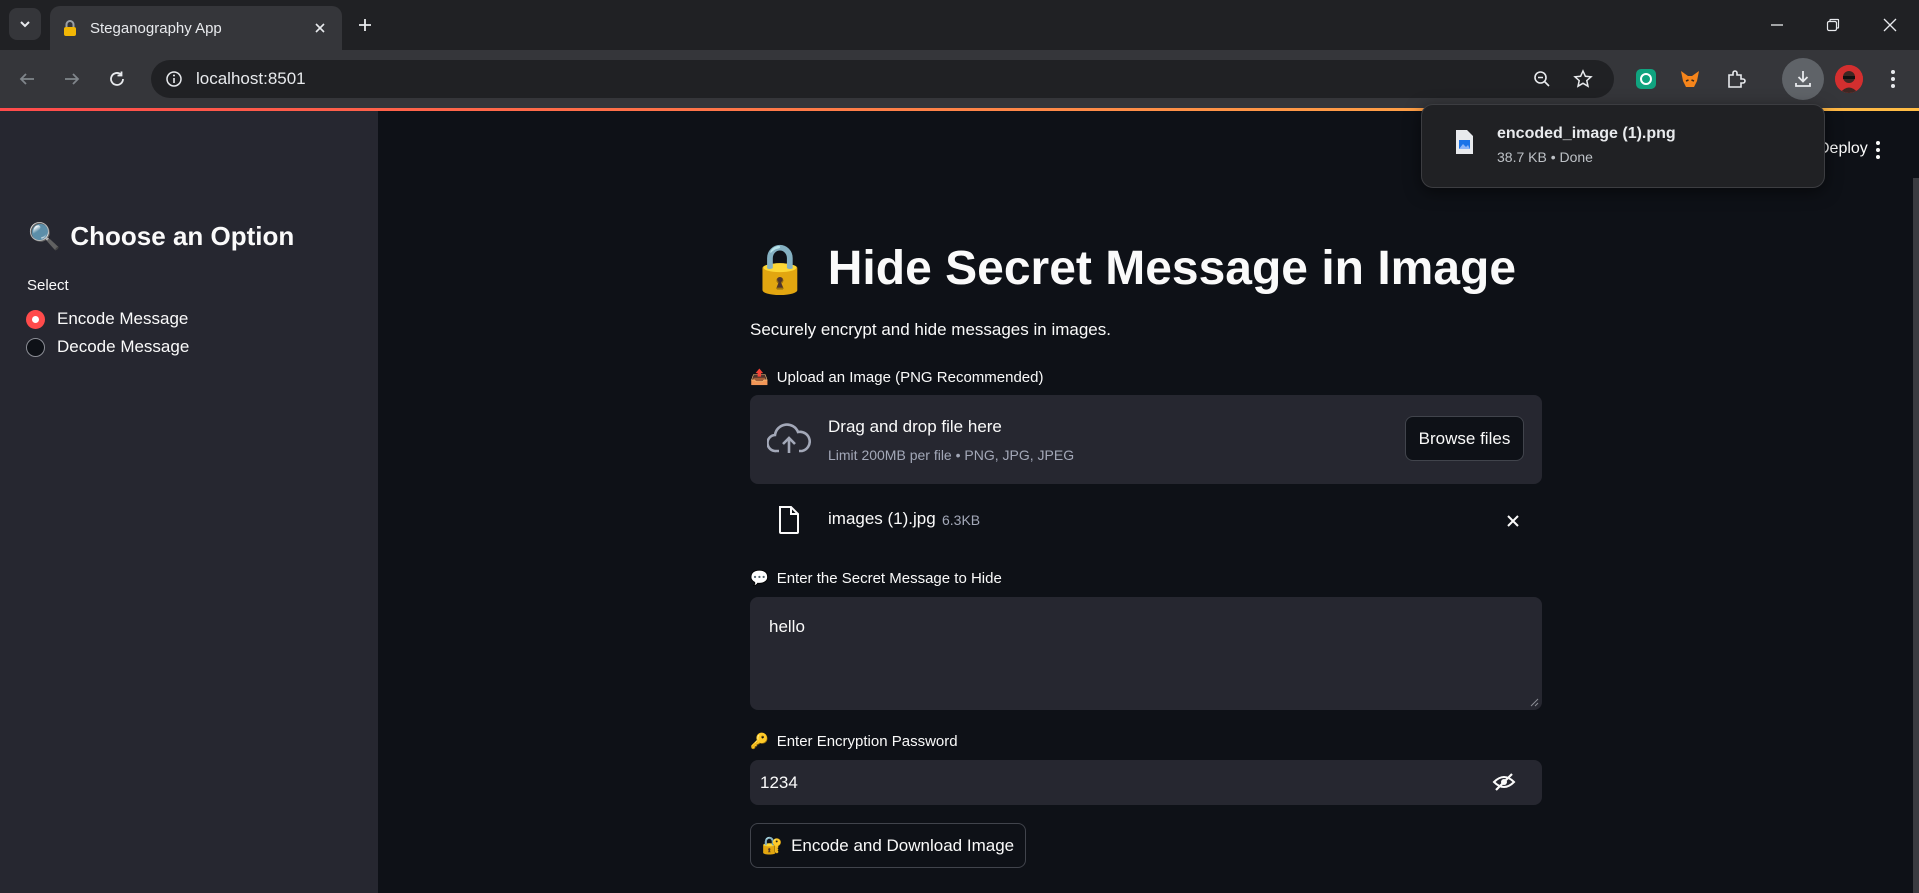 The image size is (1919, 893). Describe the element at coordinates (1542, 79) in the screenshot. I see `zoom-icon` at that location.